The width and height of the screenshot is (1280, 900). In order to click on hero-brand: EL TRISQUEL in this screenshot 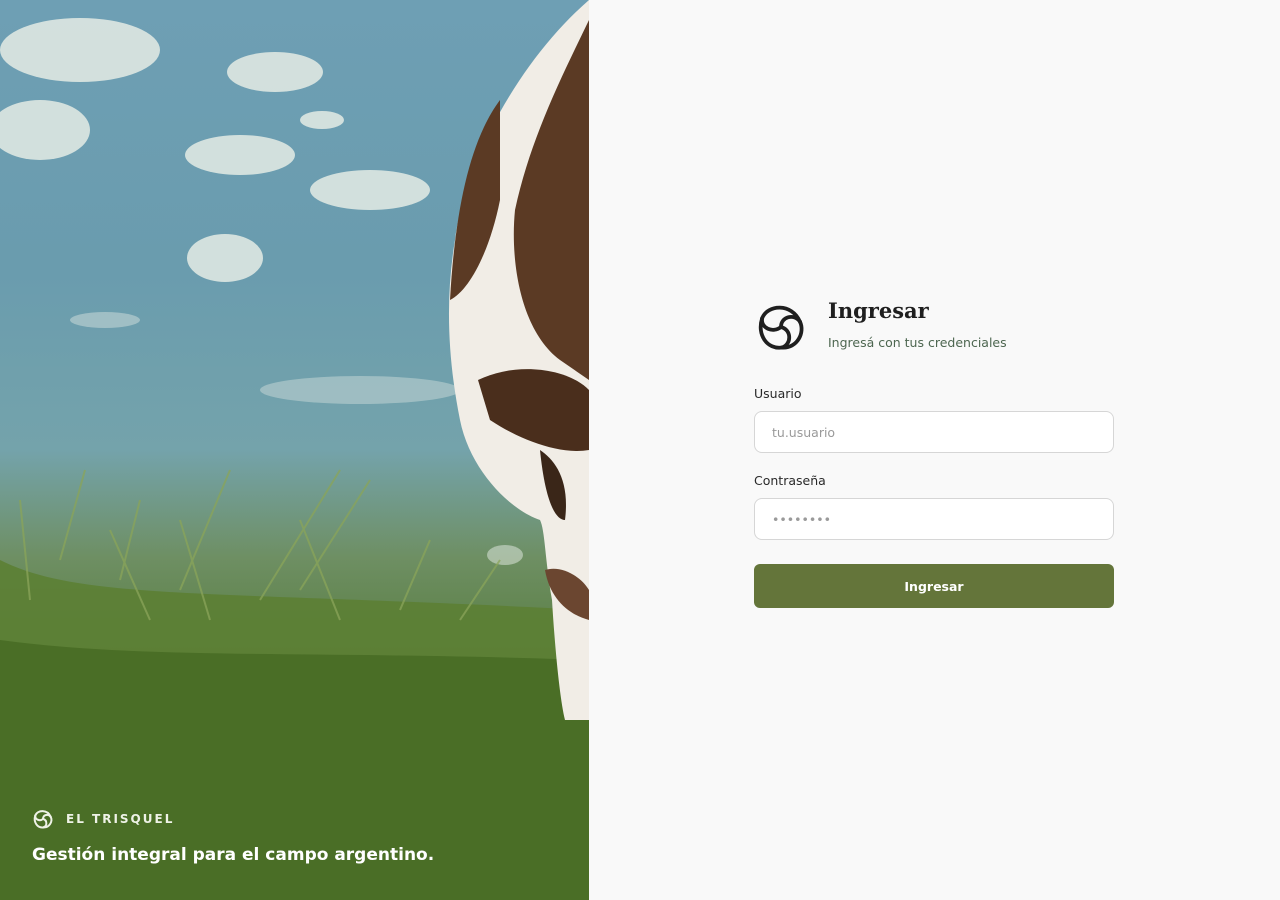, I will do `click(103, 819)`.